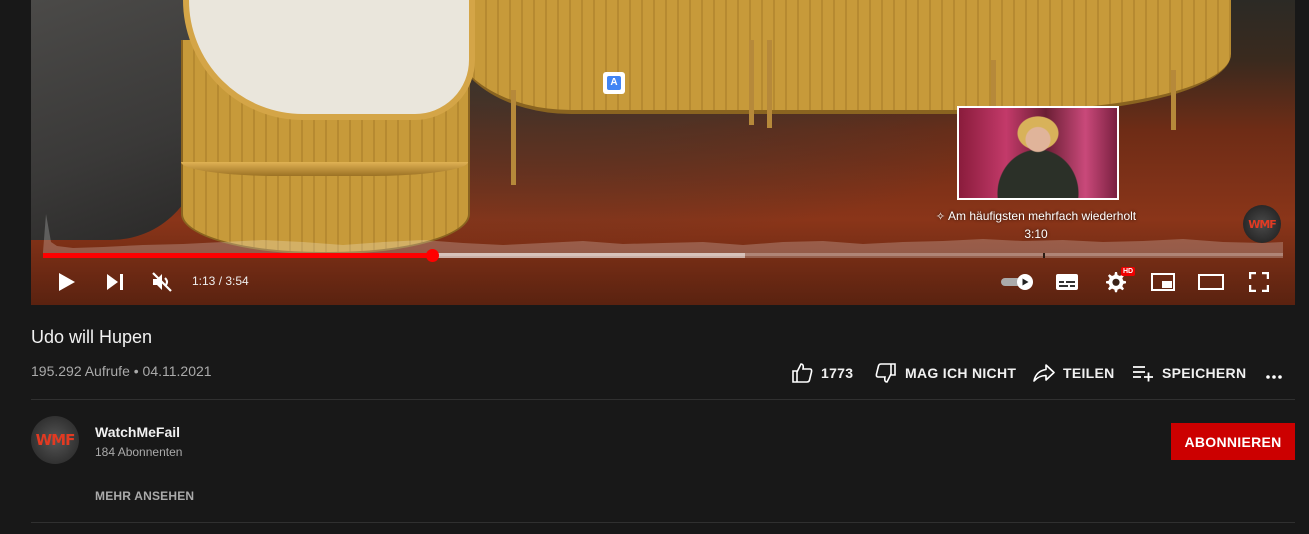 This screenshot has height=534, width=1309. What do you see at coordinates (663, 255) in the screenshot?
I see `progress-bar` at bounding box center [663, 255].